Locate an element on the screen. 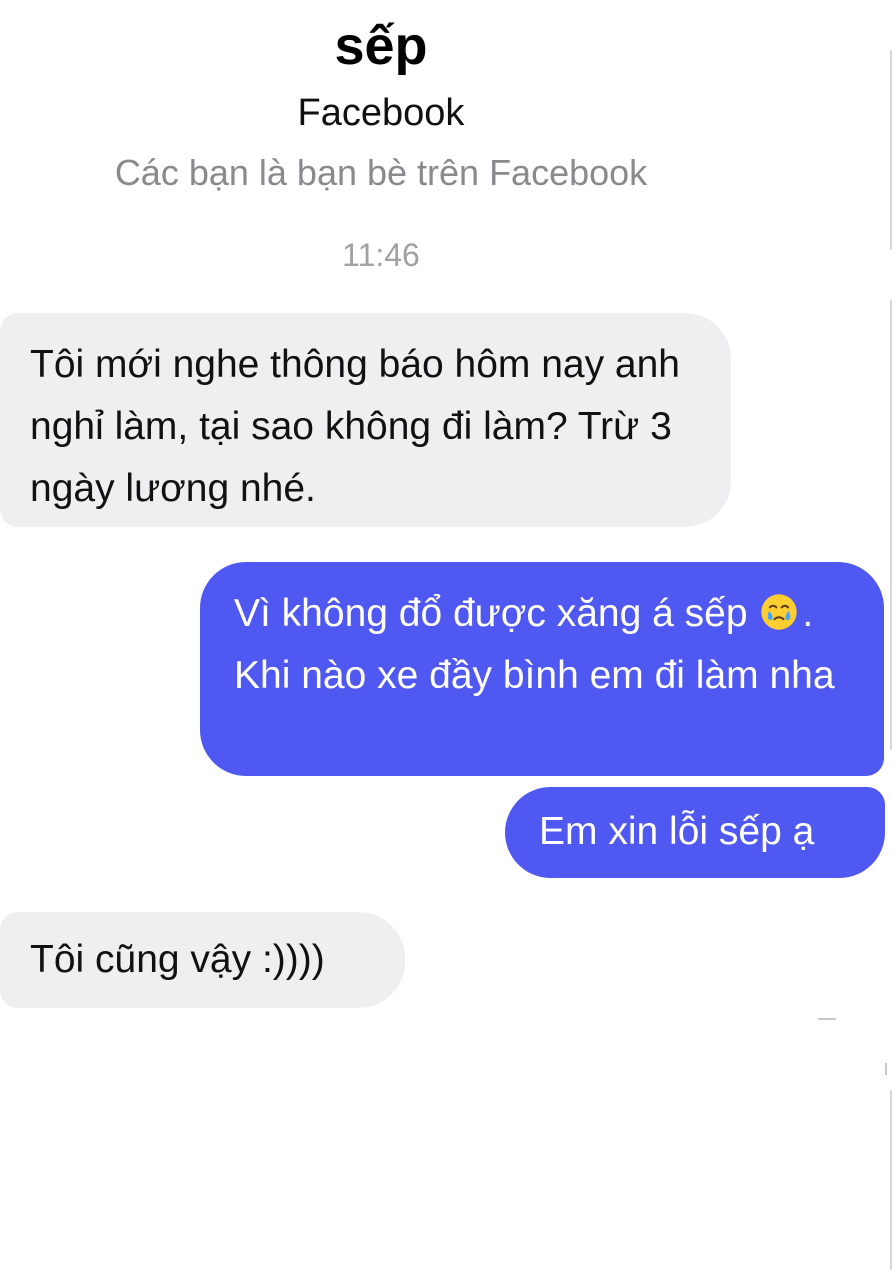  platform-label: Facebook is located at coordinates (381, 113).